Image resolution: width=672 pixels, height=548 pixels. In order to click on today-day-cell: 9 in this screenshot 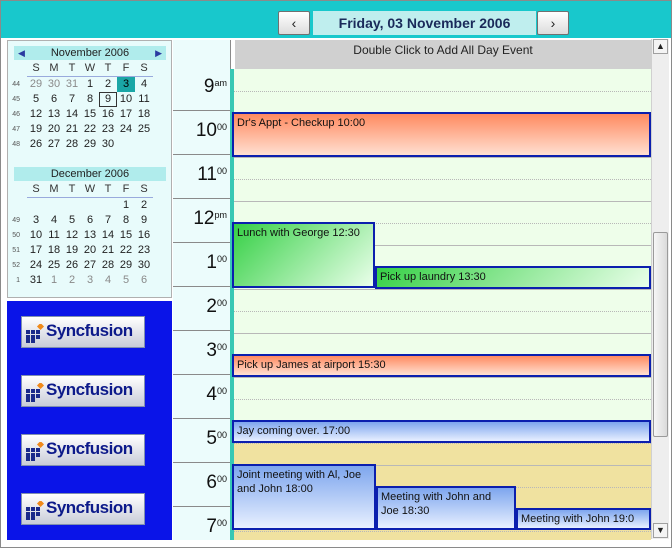, I will do `click(108, 99)`.